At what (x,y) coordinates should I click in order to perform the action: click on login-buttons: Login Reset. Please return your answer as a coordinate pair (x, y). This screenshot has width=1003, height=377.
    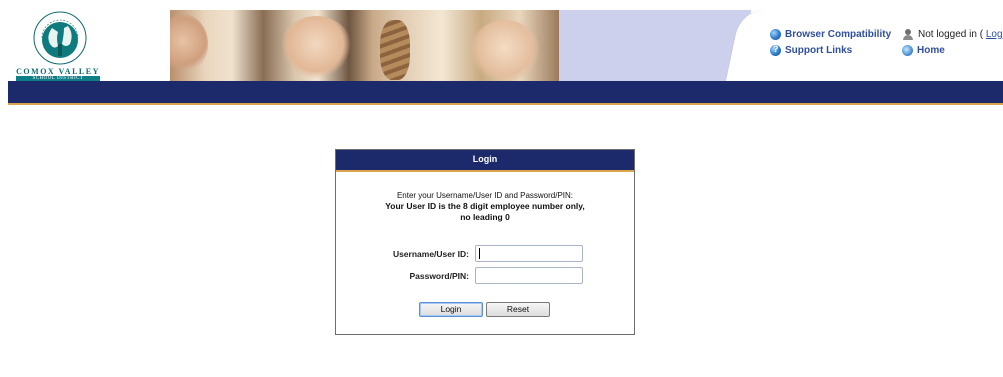
    Looking at the image, I should click on (484, 309).